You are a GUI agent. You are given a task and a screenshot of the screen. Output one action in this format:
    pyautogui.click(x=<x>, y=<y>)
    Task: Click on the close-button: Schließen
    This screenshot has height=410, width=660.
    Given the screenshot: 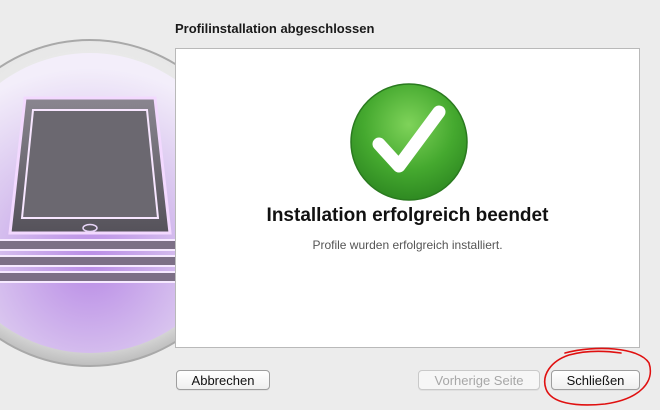 What is the action you would take?
    pyautogui.click(x=595, y=380)
    